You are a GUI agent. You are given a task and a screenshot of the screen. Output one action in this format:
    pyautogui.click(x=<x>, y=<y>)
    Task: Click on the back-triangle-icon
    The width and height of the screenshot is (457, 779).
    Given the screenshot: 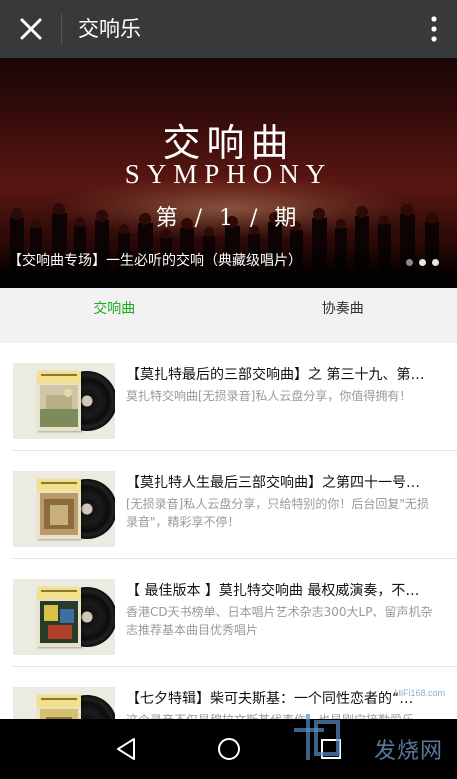 What is the action you would take?
    pyautogui.click(x=127, y=749)
    